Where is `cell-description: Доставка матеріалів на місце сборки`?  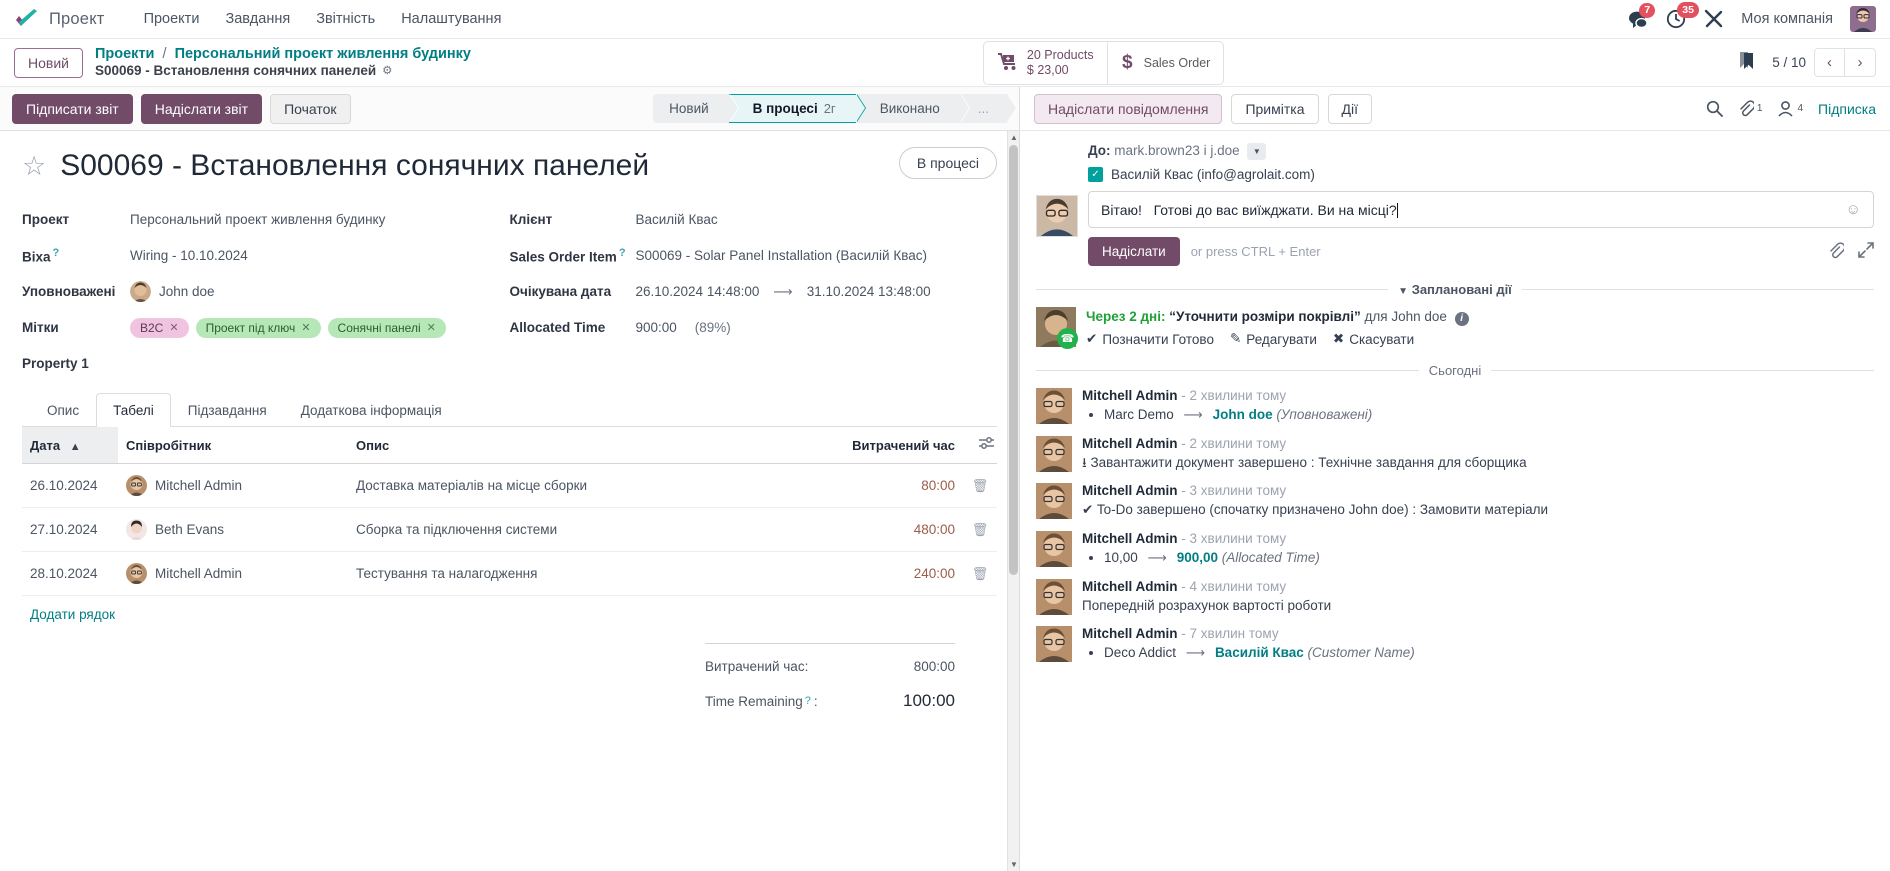 cell-description: Доставка матеріалів на місце сборки is located at coordinates (580, 486).